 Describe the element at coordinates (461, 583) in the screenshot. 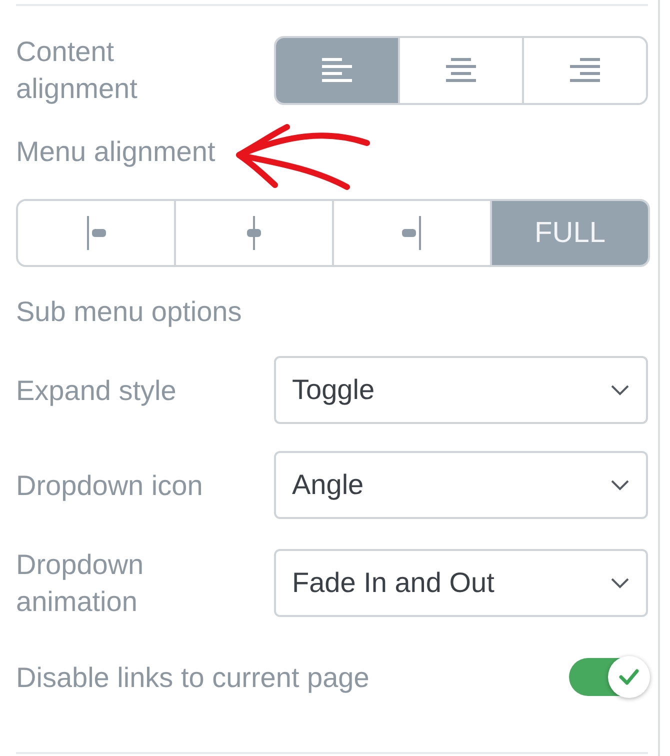

I see `dropdown: Fade In and Out` at that location.